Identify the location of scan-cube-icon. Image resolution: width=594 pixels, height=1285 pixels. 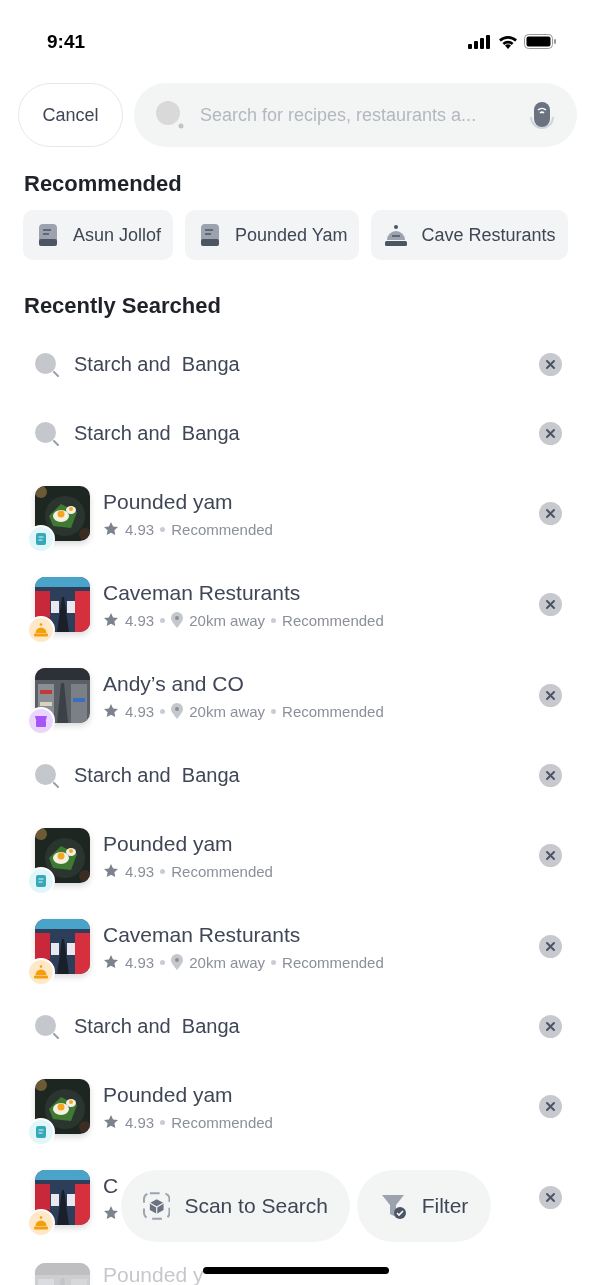
(157, 1206).